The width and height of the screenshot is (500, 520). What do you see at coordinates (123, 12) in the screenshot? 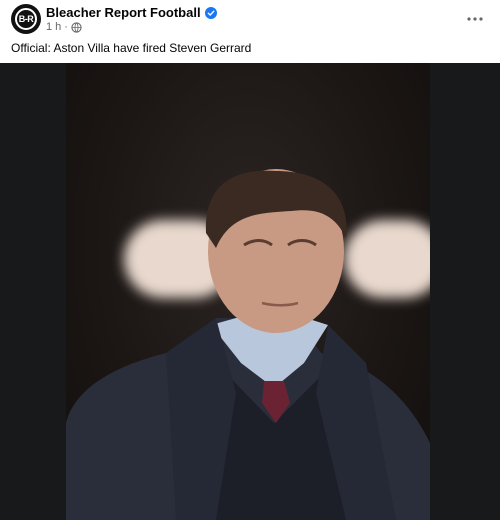
I see `page-name-text: Bleacher Report Football` at bounding box center [123, 12].